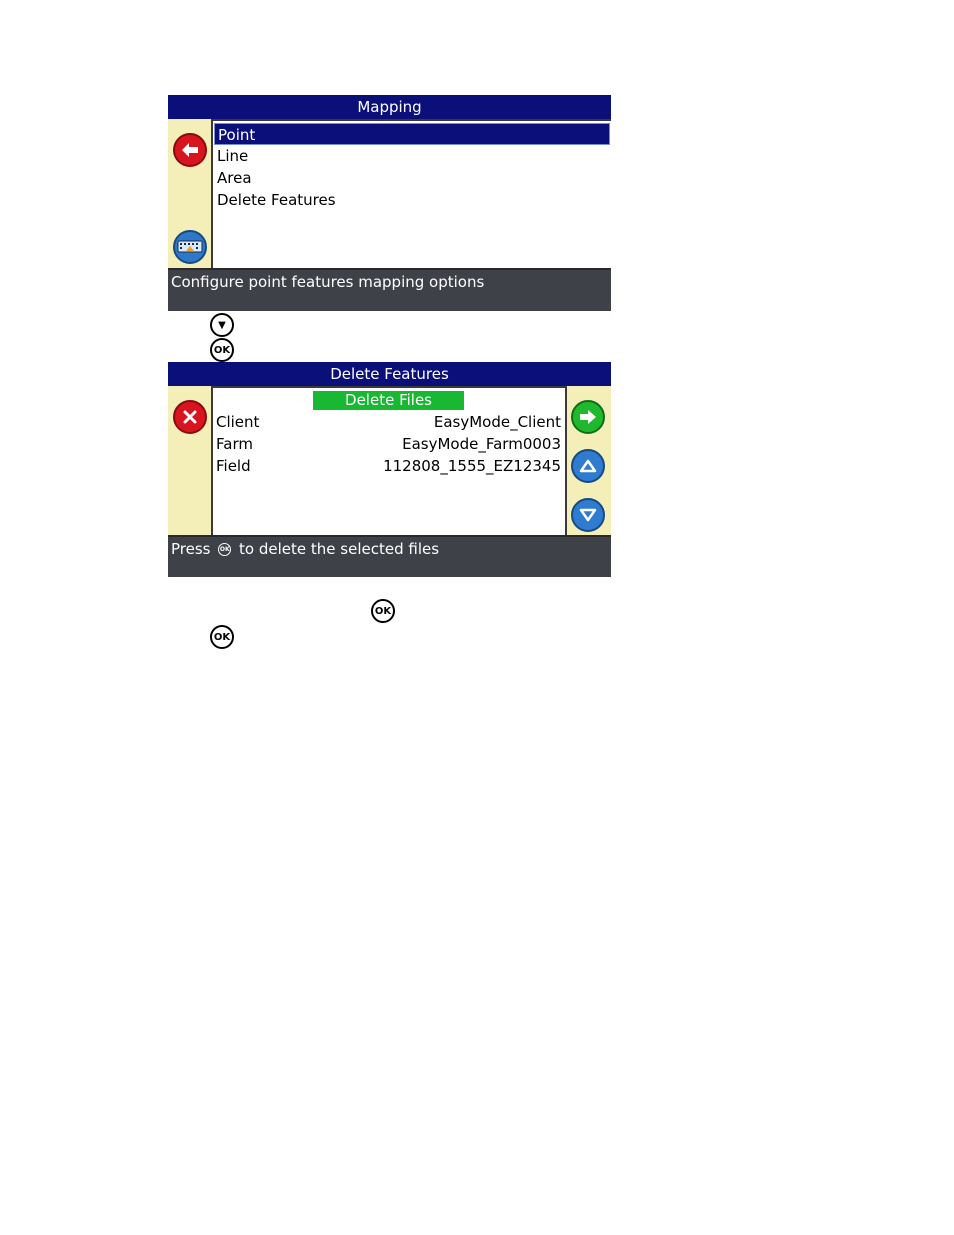 This screenshot has width=954, height=1235. Describe the element at coordinates (190, 460) in the screenshot. I see `delete-left-panel` at that location.